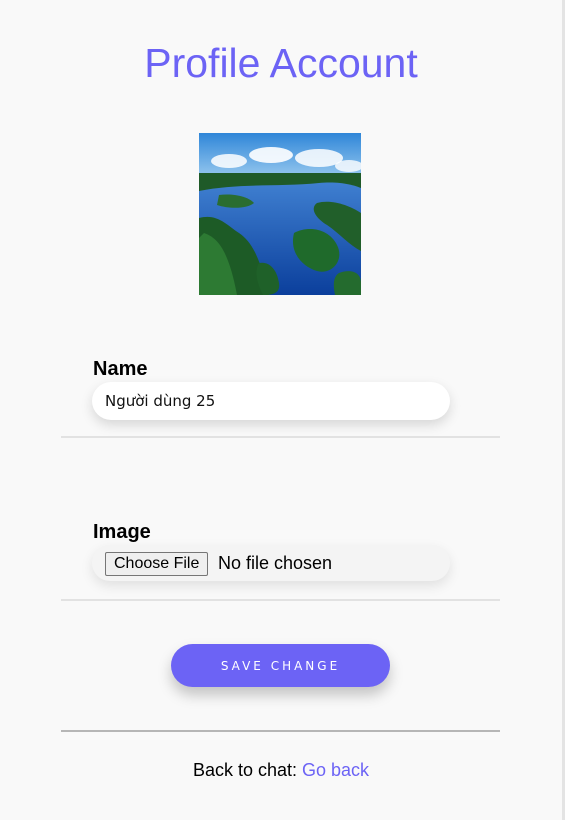  I want to click on name-label: Name, so click(120, 369).